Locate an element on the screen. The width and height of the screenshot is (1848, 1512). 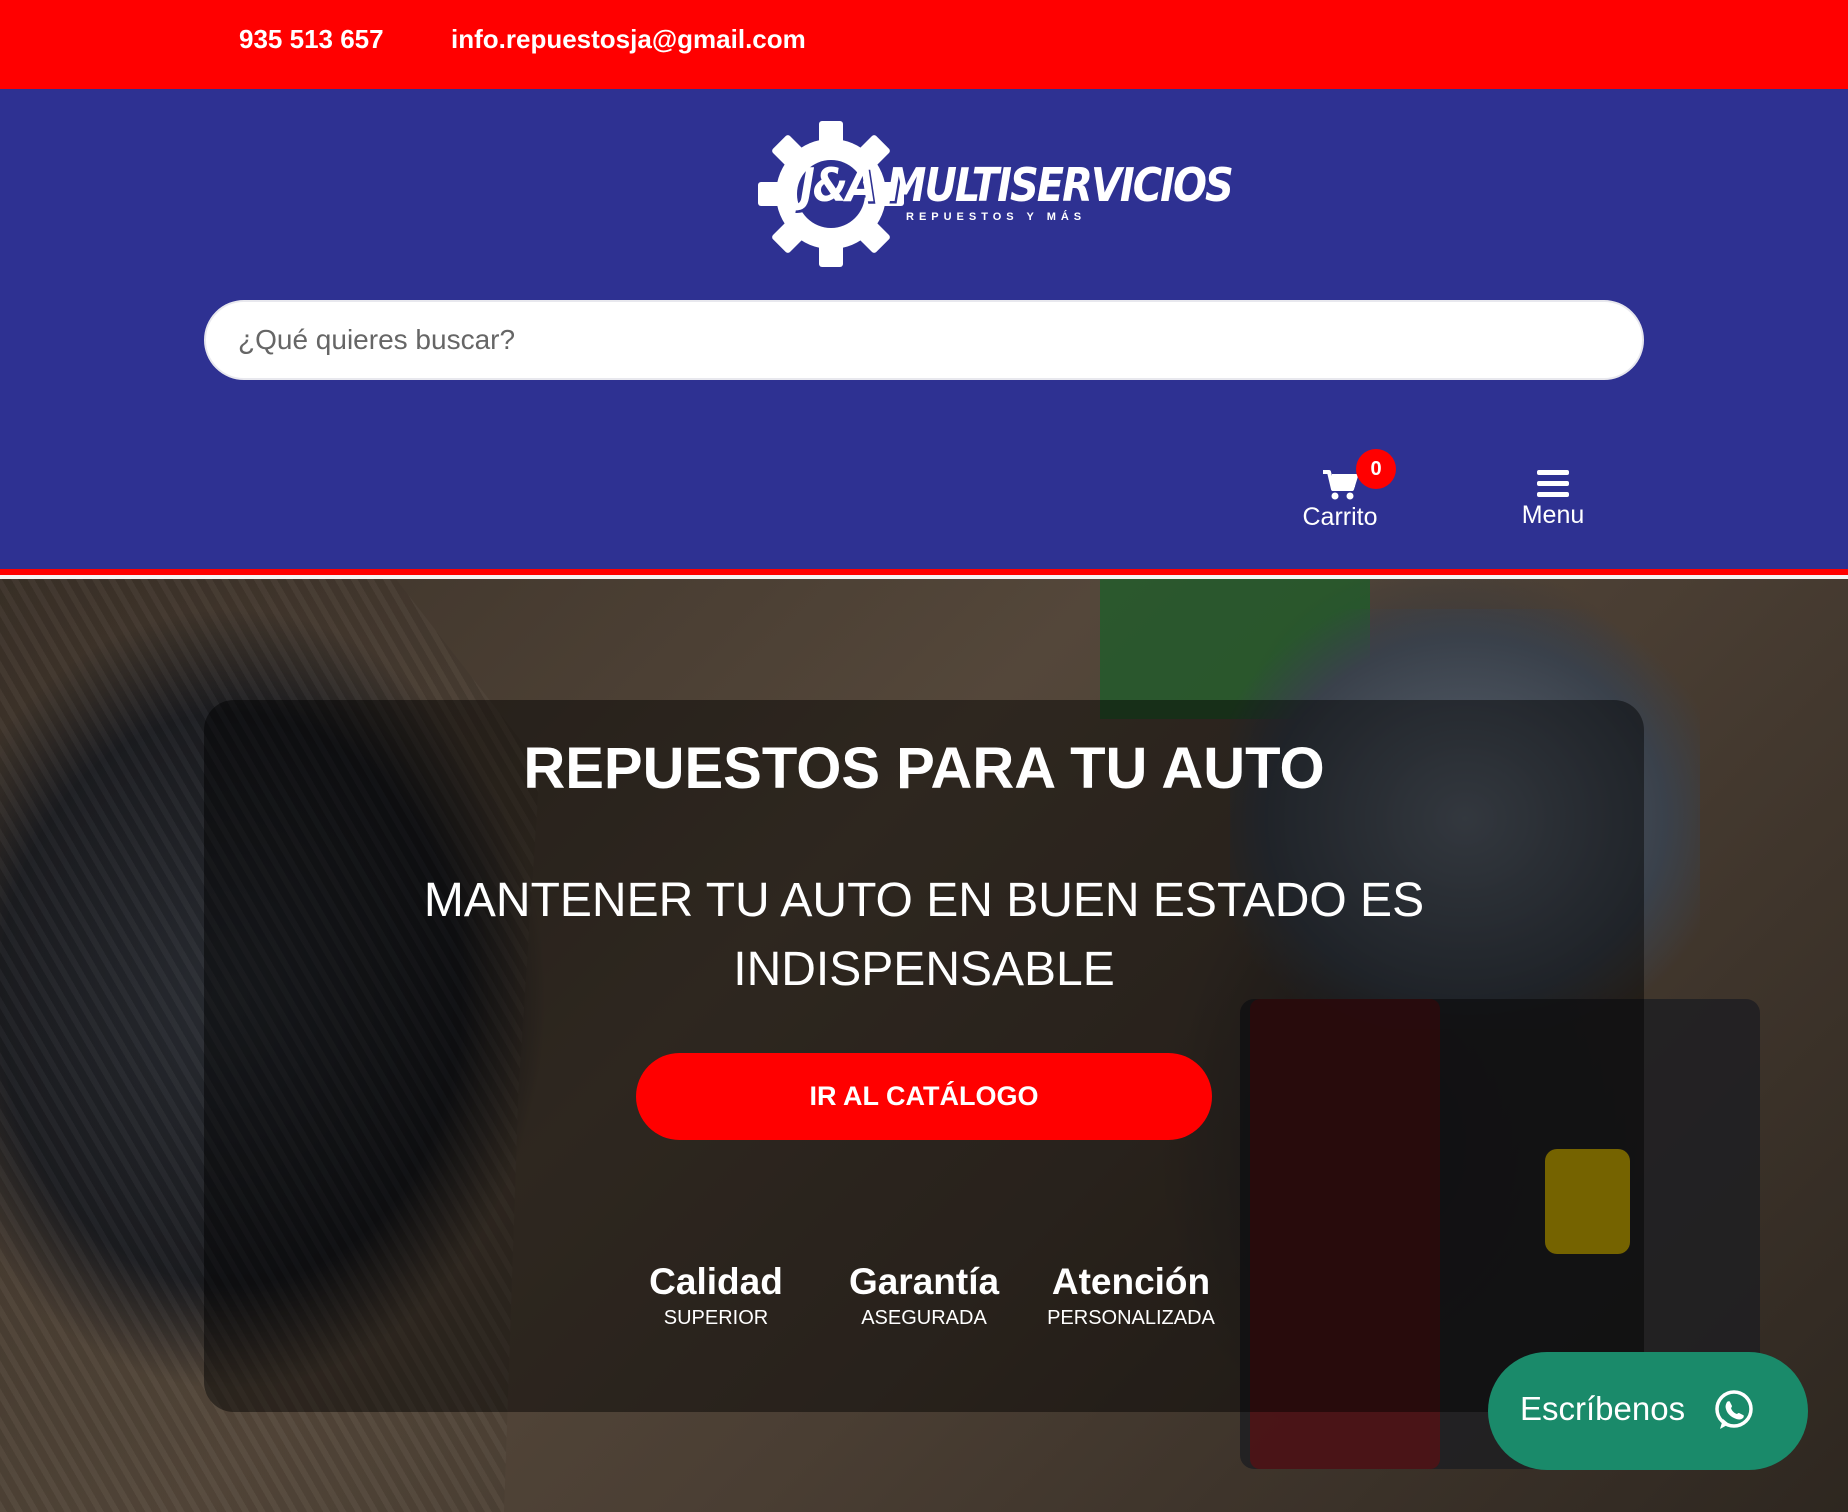
brand-tagline: REPUESTOS Y MÁS is located at coordinates (996, 217).